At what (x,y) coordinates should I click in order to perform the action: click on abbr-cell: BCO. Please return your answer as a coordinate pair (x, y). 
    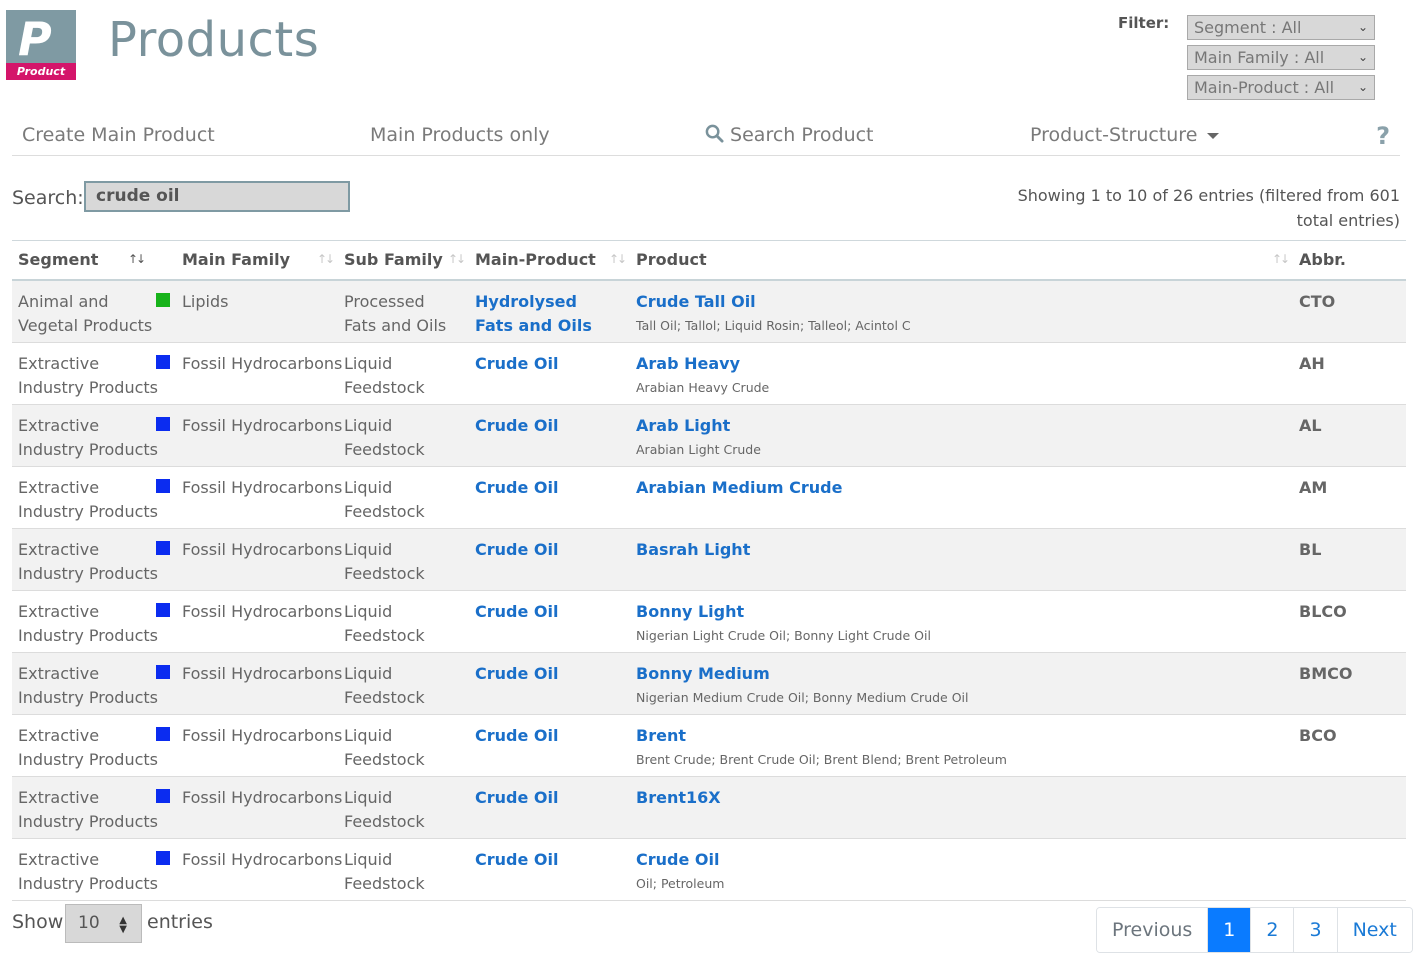
    Looking at the image, I should click on (1318, 735).